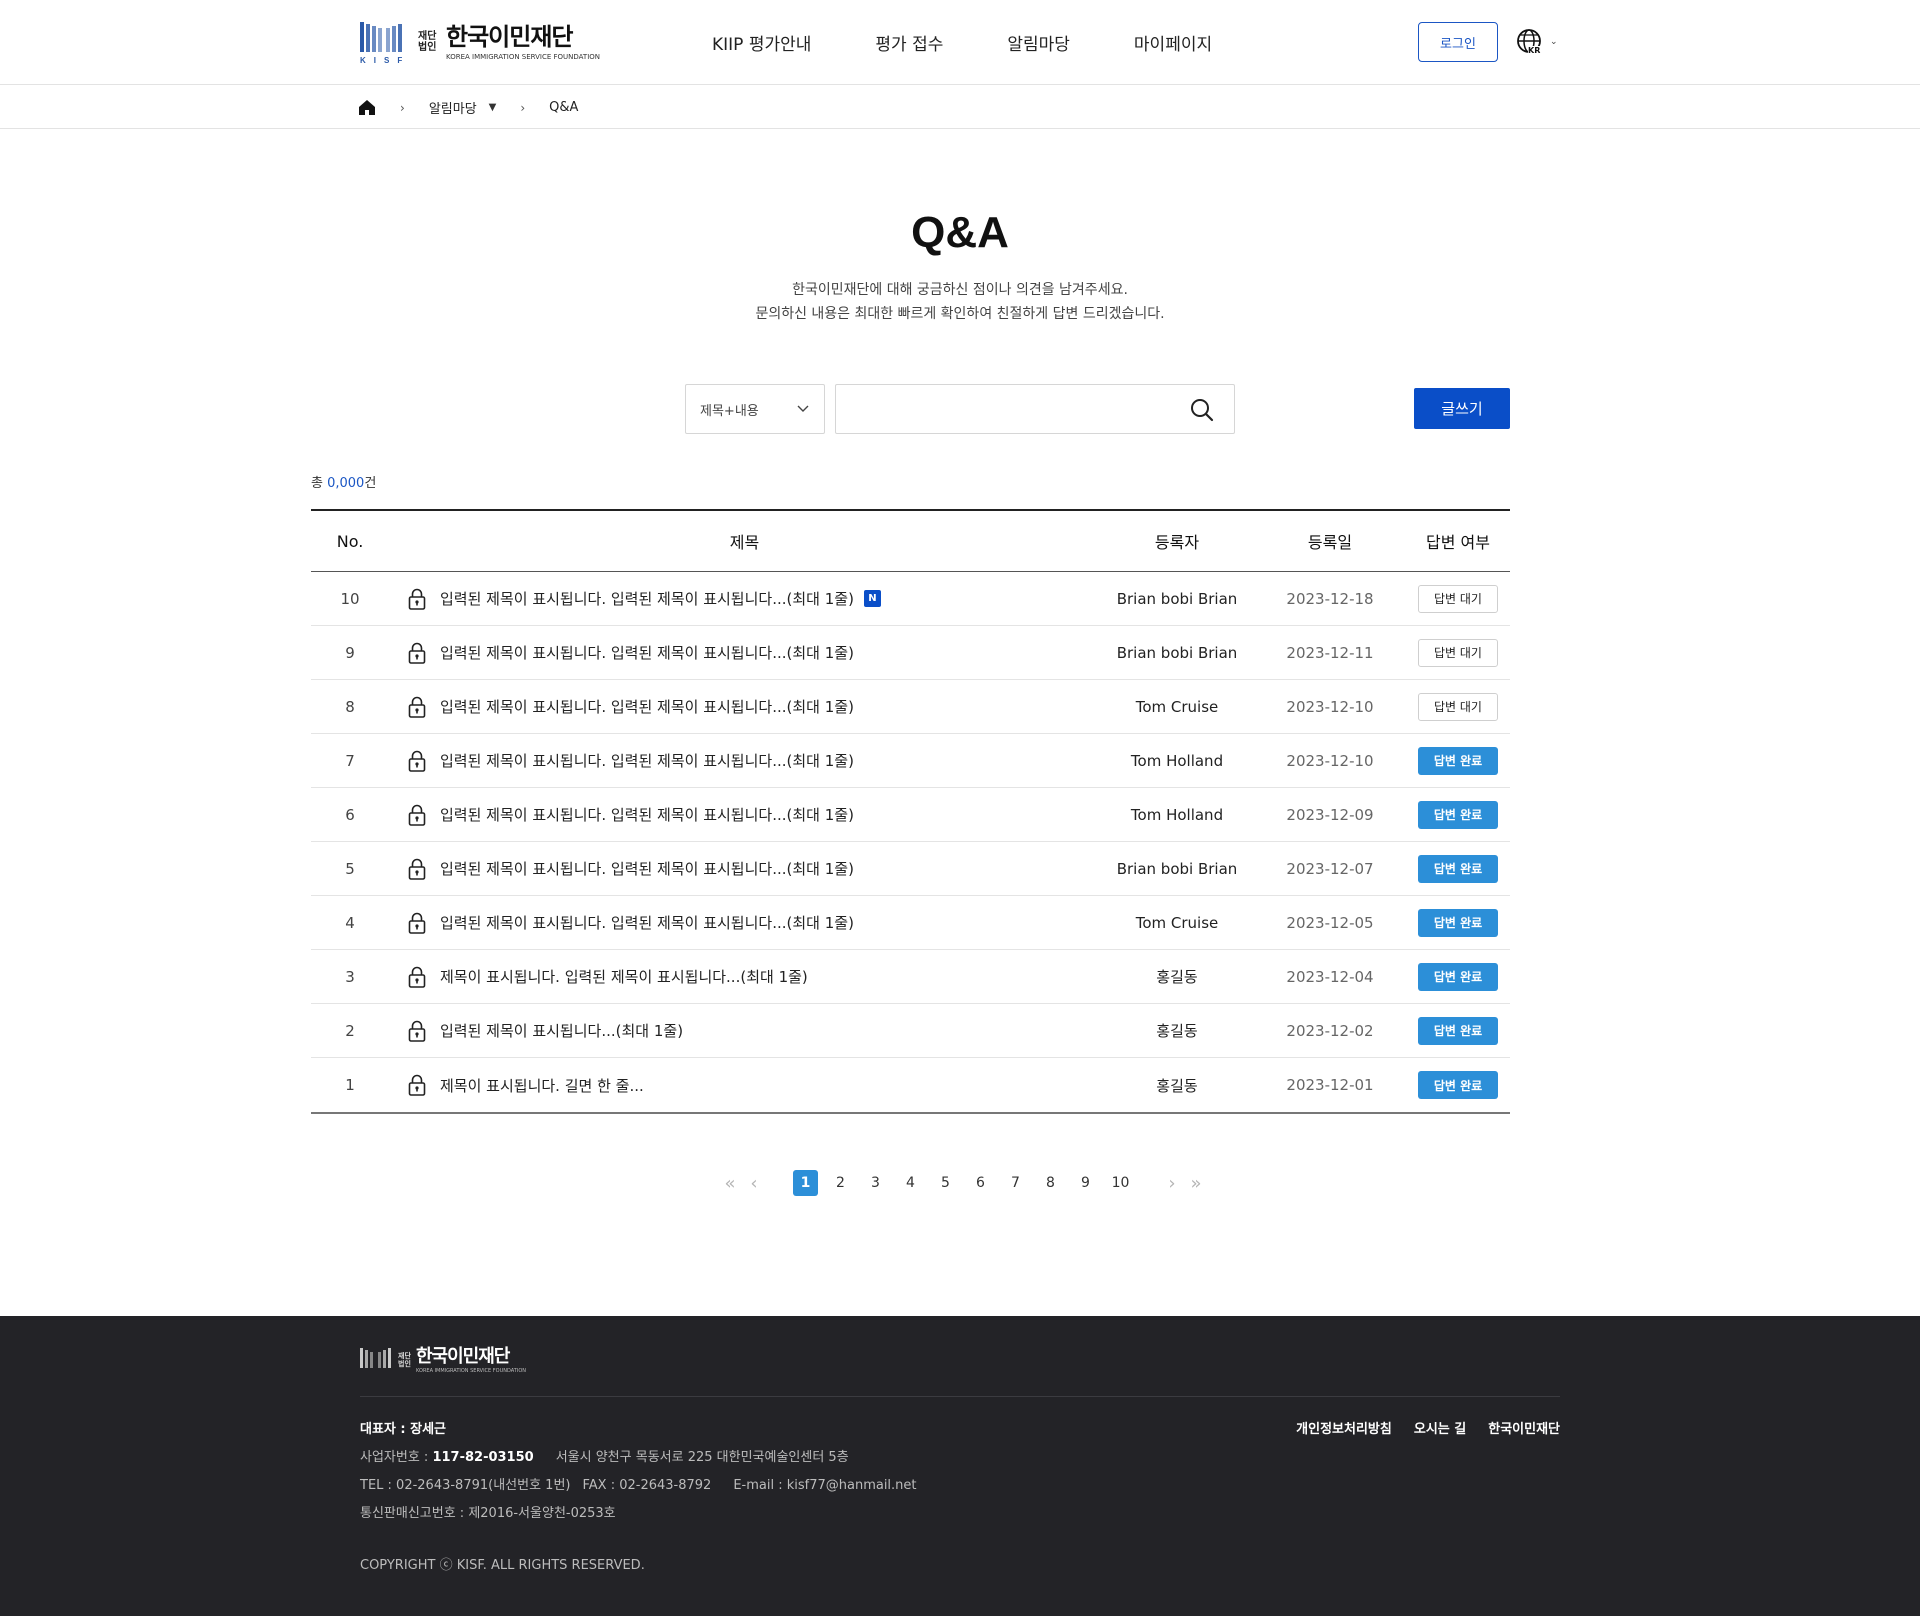 The width and height of the screenshot is (1920, 1616). What do you see at coordinates (729, 411) in the screenshot?
I see `search-type-value: 제목+내용` at bounding box center [729, 411].